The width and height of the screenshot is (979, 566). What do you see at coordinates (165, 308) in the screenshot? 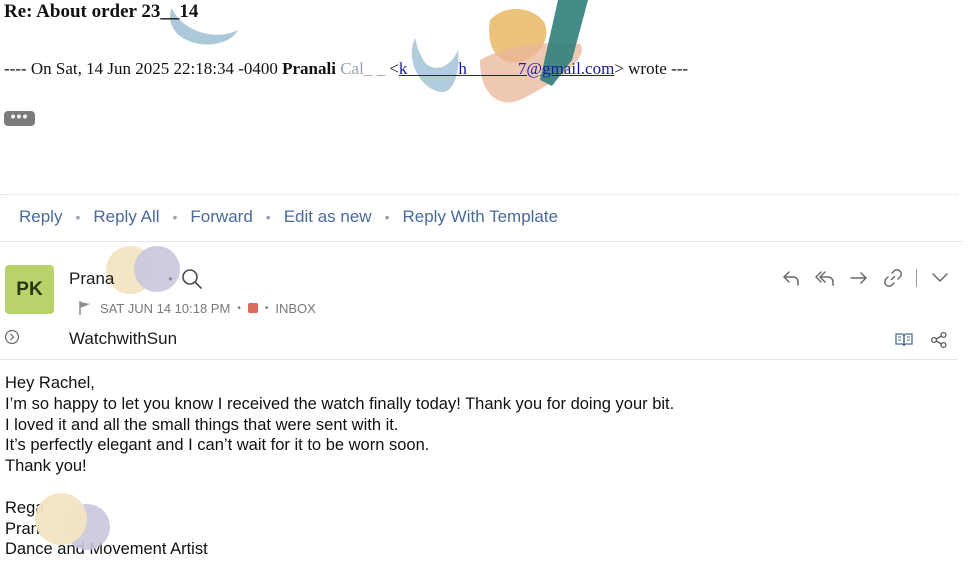
I see `message-date: SAT JUN 14 10:18 PM` at bounding box center [165, 308].